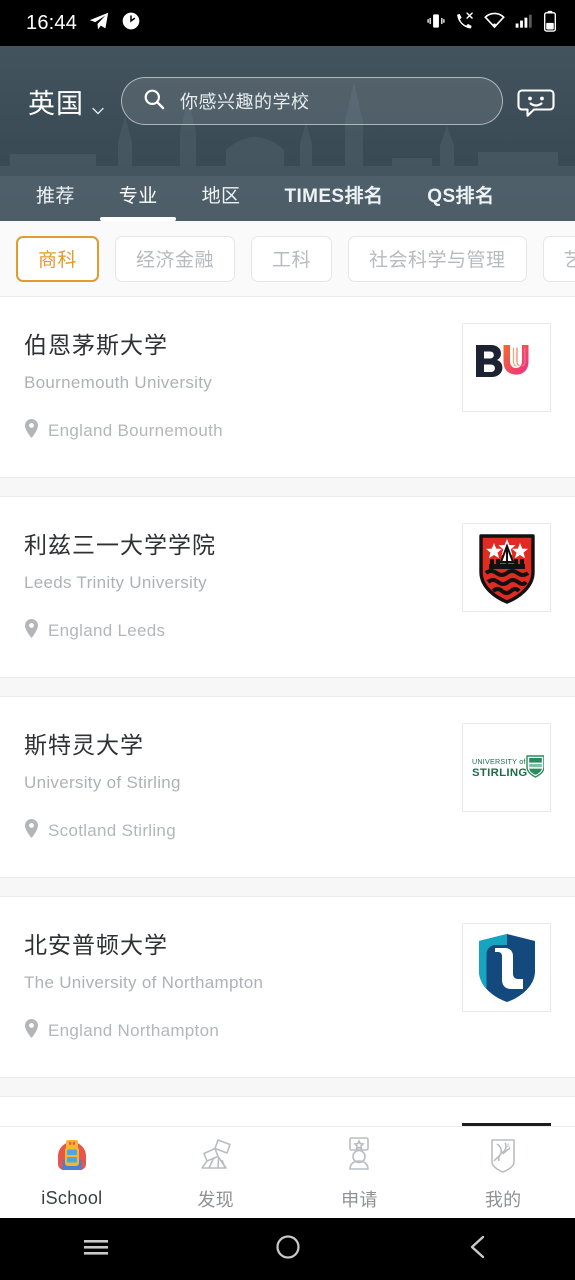 The image size is (575, 1280). I want to click on chip-arts: 艺术, so click(558, 258).